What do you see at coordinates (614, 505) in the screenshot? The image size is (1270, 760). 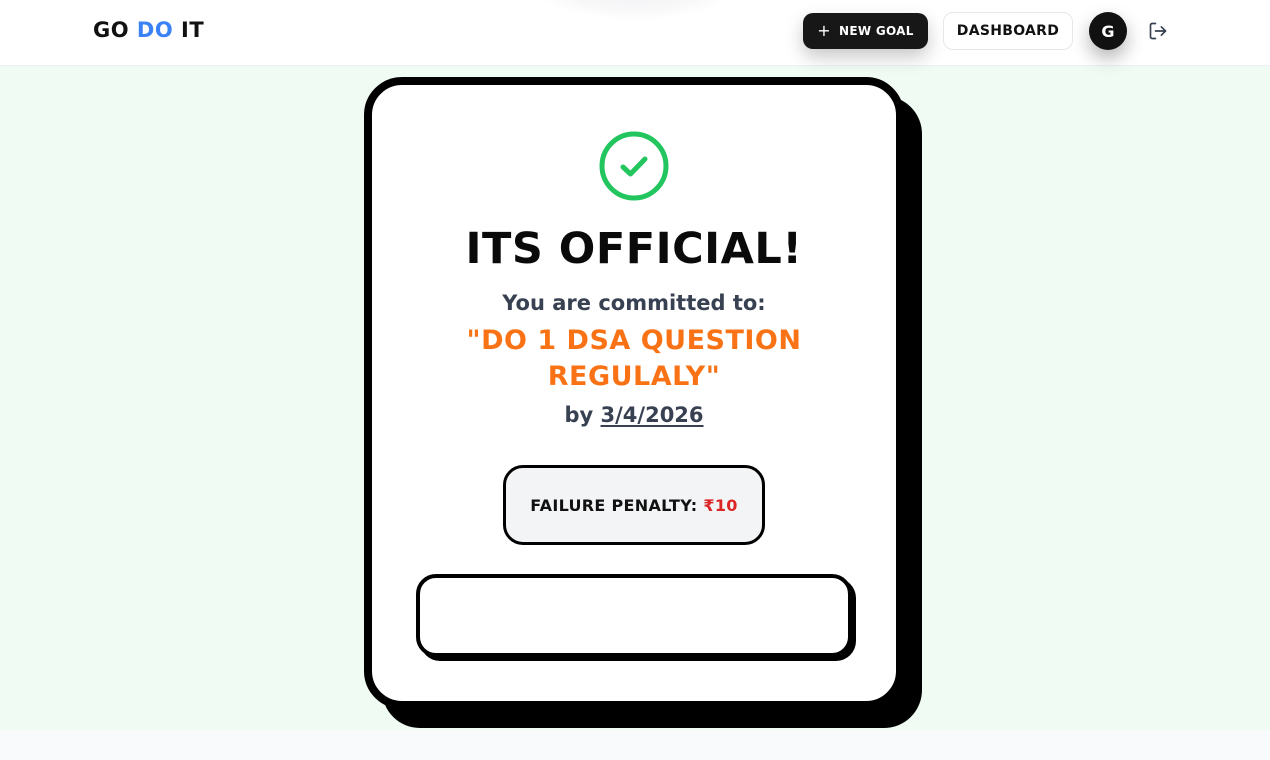 I see `penalty-label: FAILURE PENALTY:` at bounding box center [614, 505].